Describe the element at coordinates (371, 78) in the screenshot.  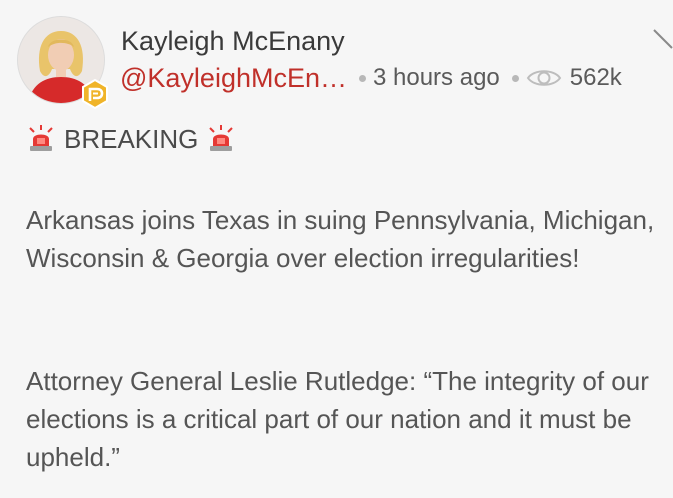
I see `post-meta: @KayleighMcEn… 3 hours ago 562k` at that location.